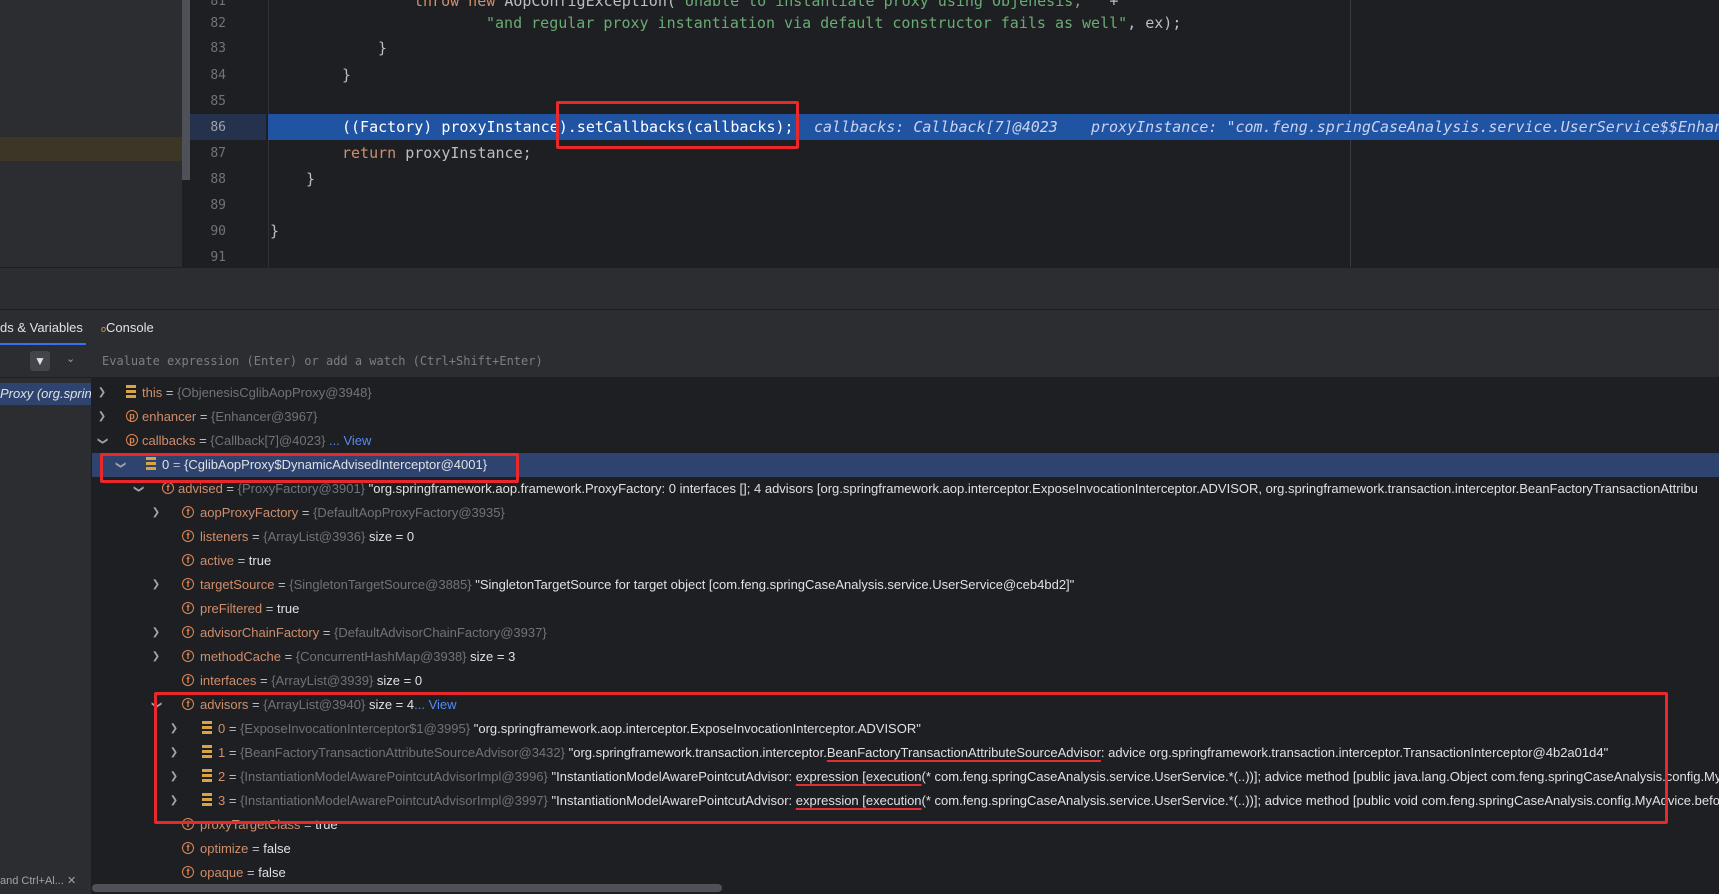 This screenshot has width=1719, height=894. What do you see at coordinates (218, 48) in the screenshot?
I see `line-number: 83` at bounding box center [218, 48].